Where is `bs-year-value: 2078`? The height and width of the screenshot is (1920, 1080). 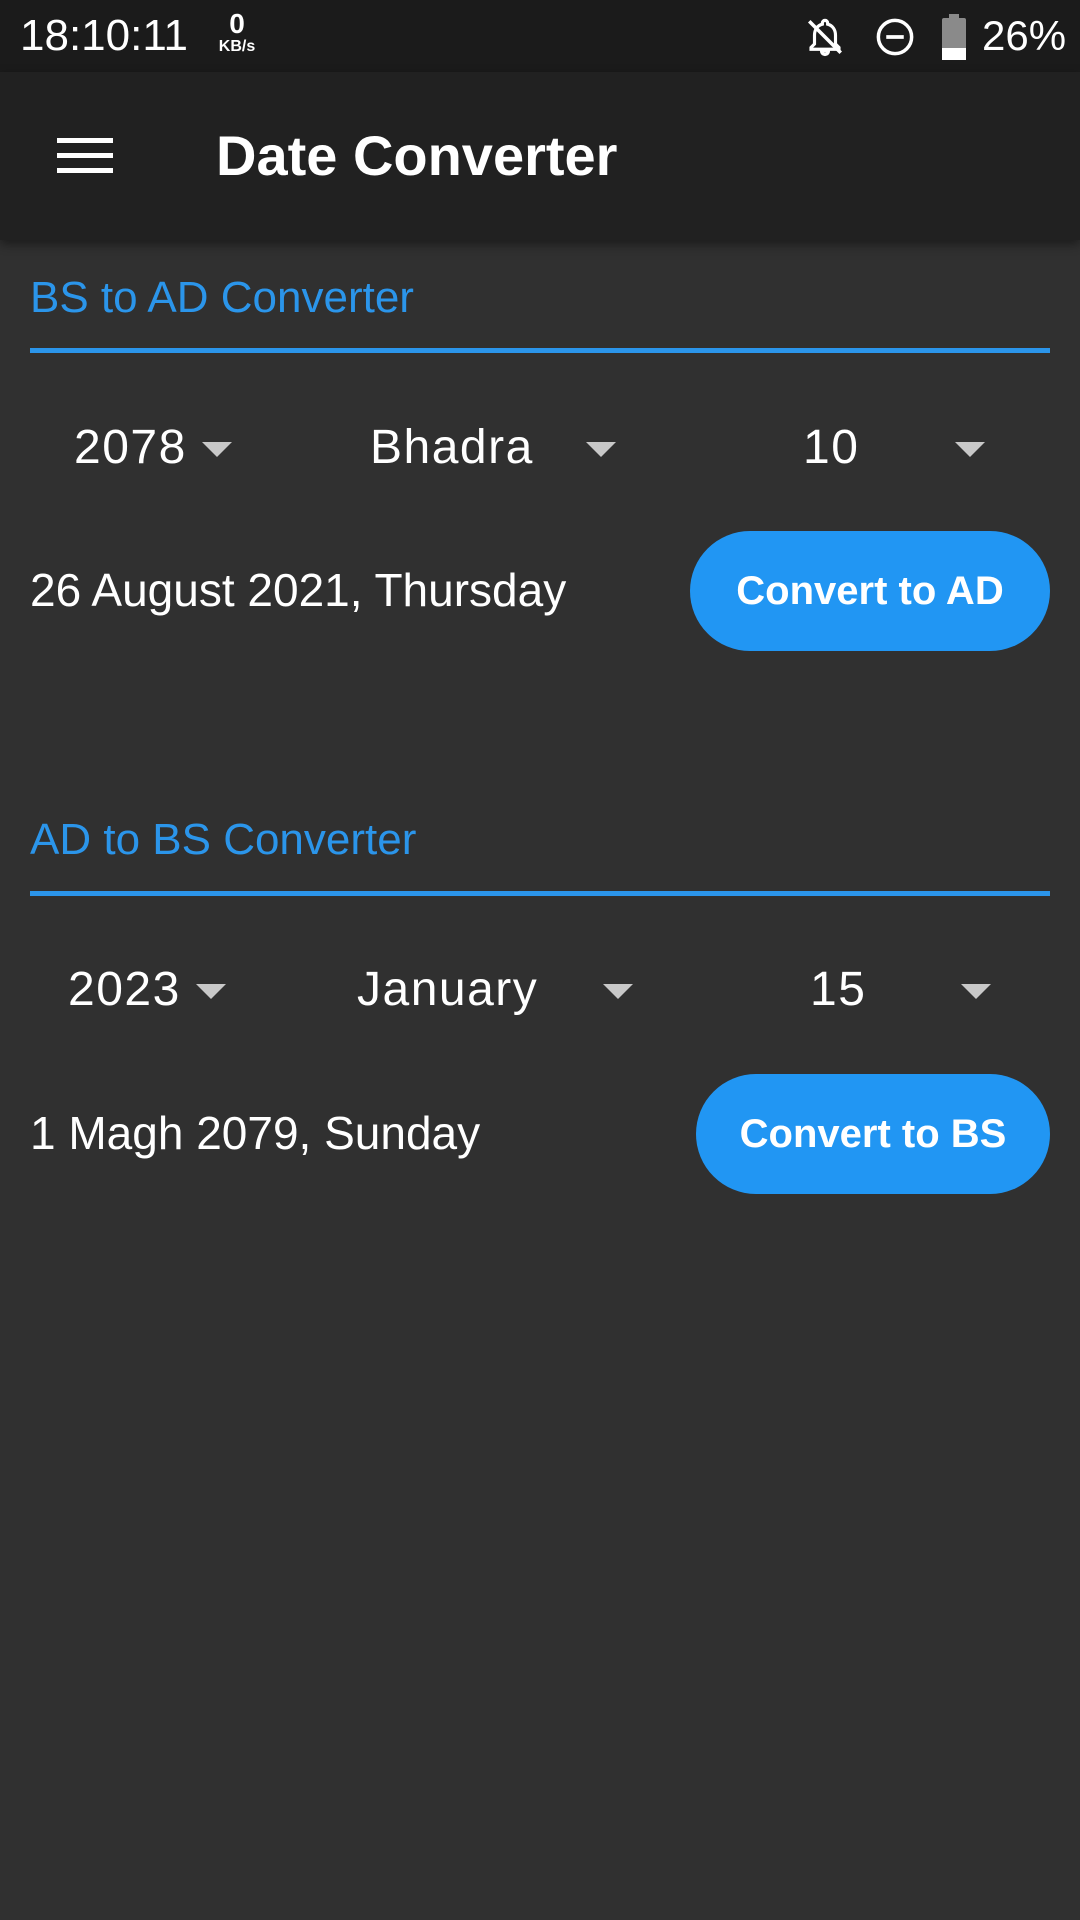
bs-year-value: 2078 is located at coordinates (130, 447).